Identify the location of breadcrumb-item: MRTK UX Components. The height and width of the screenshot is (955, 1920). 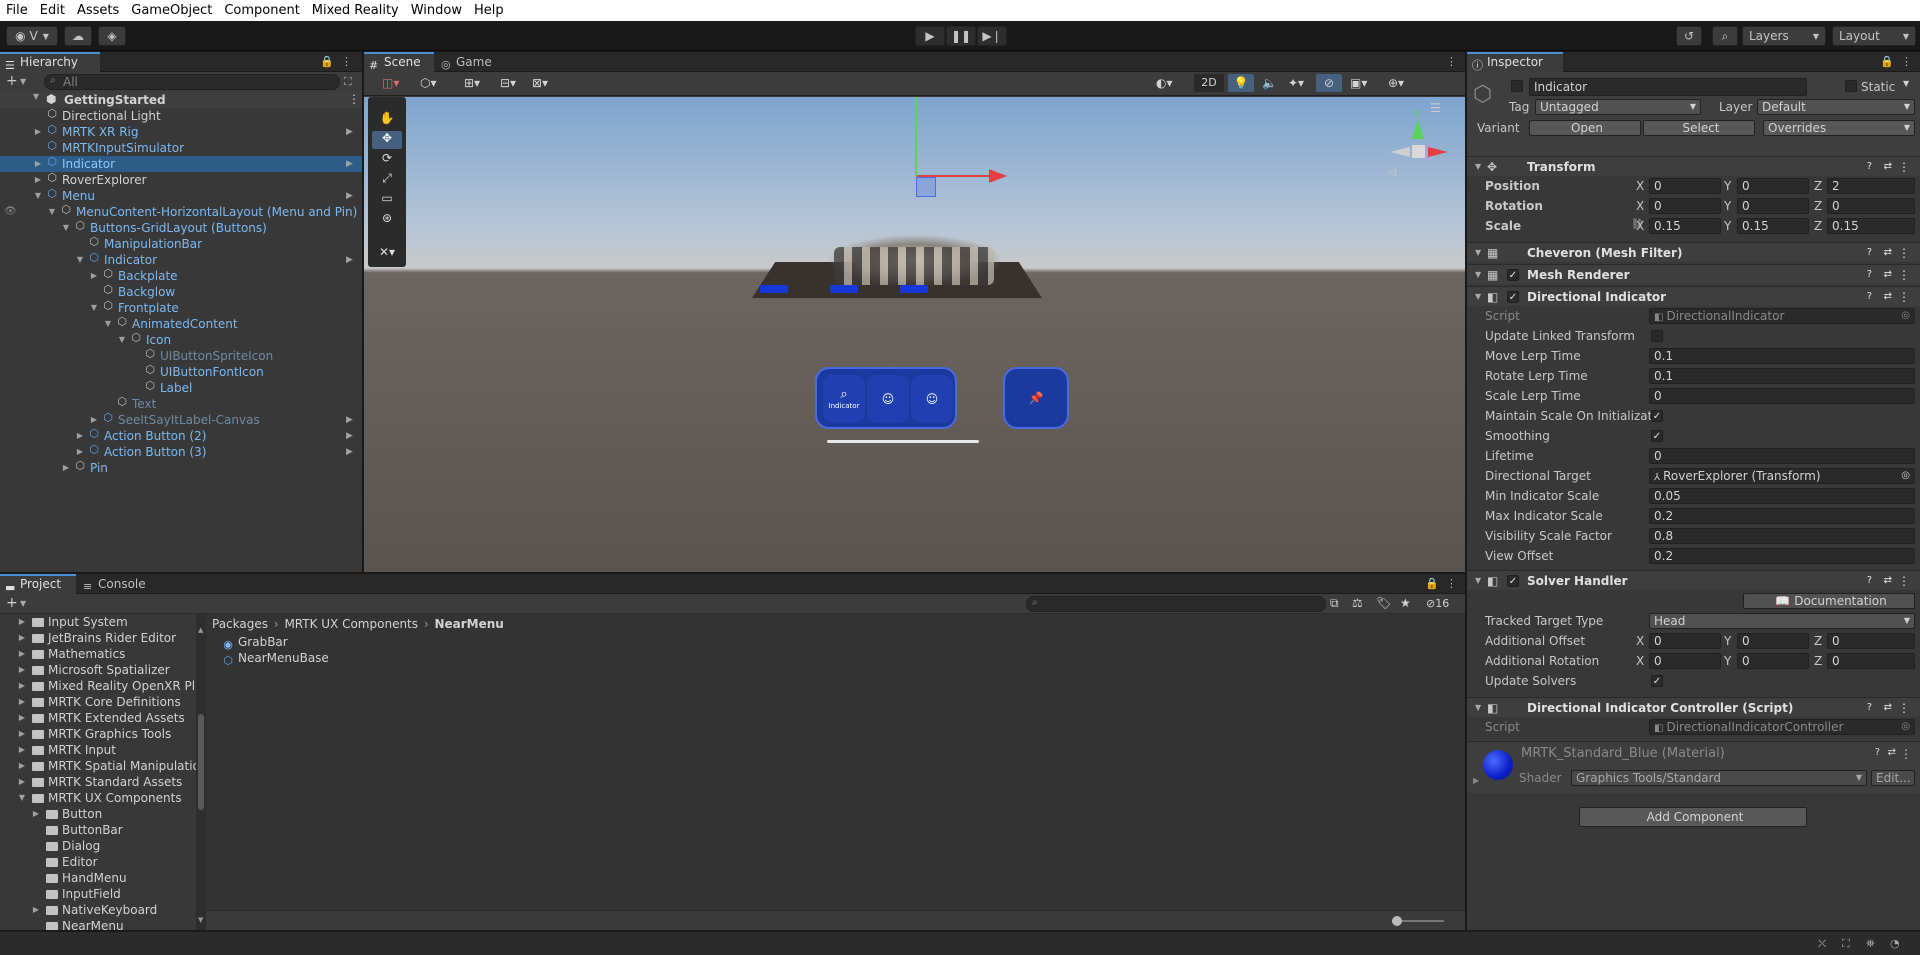
(351, 624).